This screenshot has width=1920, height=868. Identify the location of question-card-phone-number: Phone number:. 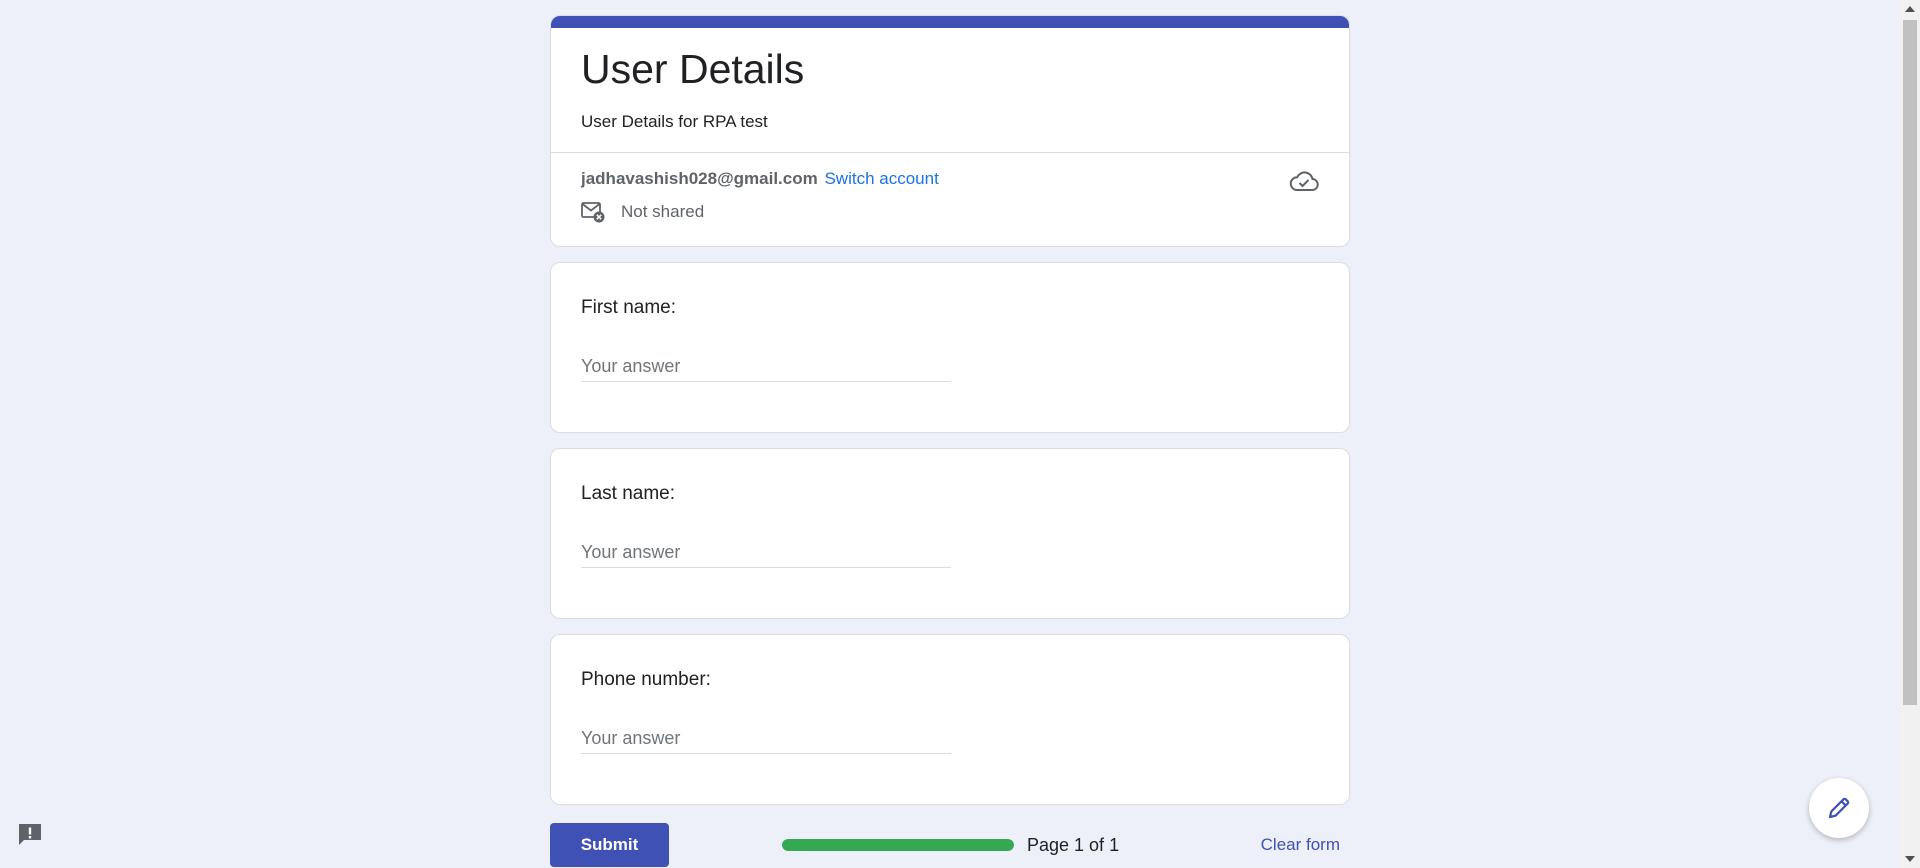
(950, 719).